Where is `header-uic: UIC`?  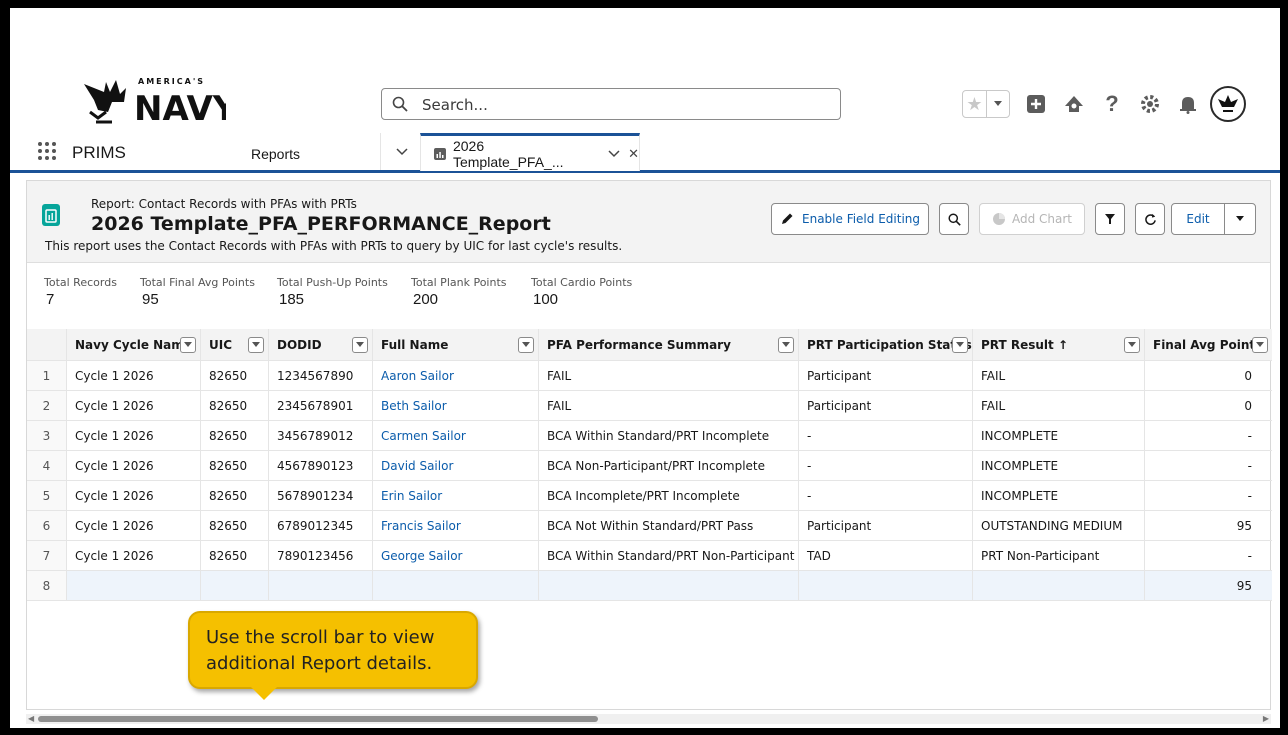
header-uic: UIC is located at coordinates (235, 344).